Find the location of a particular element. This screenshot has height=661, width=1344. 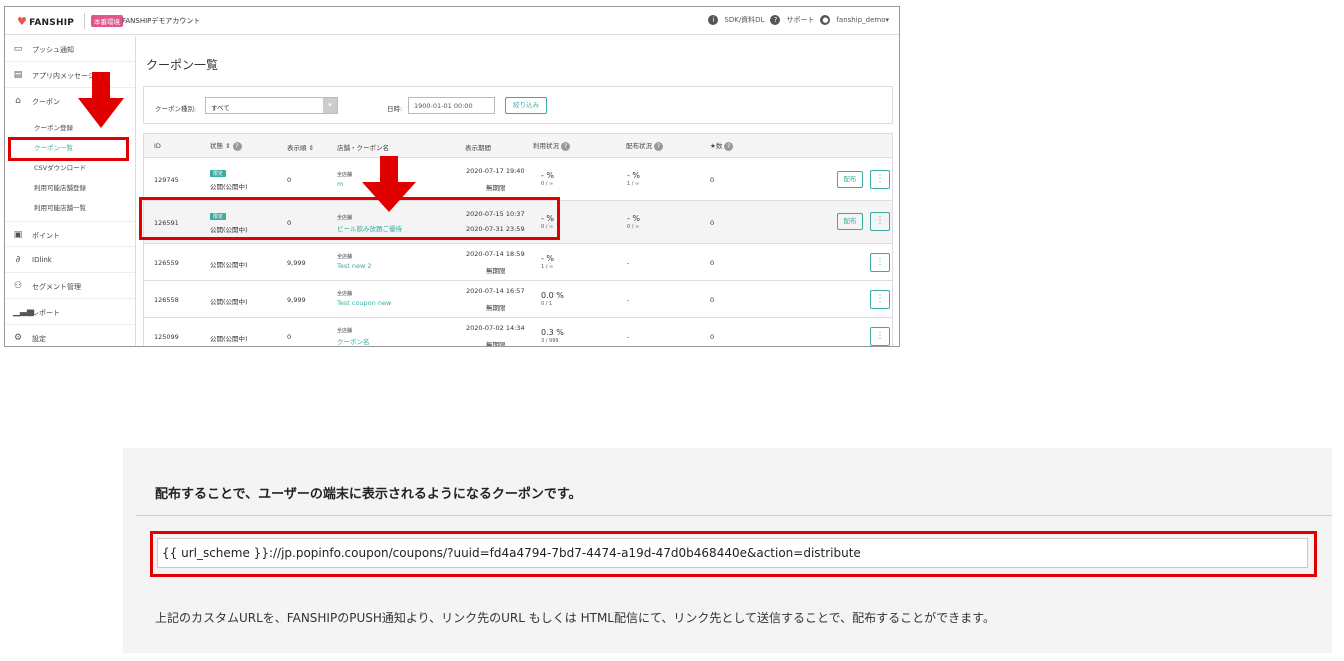

sidebar-sub-store-list: 利用可能店舗一覧 is located at coordinates (70, 206).